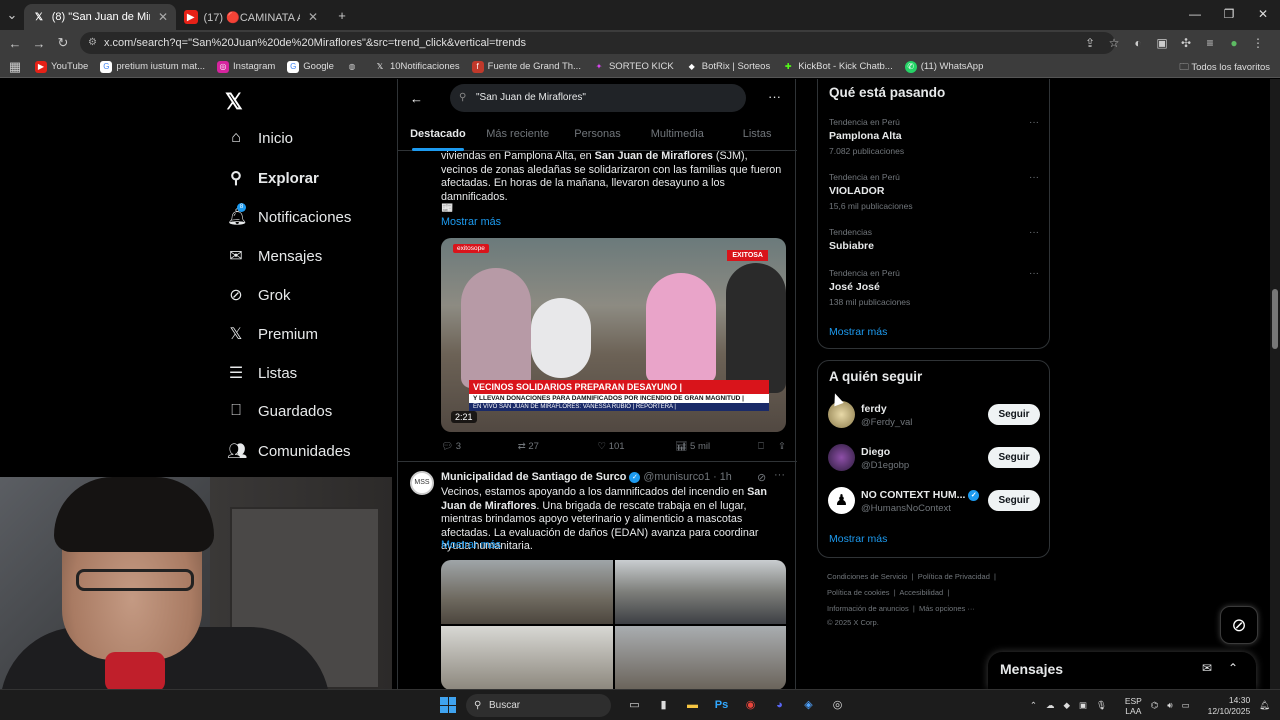  What do you see at coordinates (1186, 43) in the screenshot?
I see `extensions-puzzle-icon: ✣` at bounding box center [1186, 43].